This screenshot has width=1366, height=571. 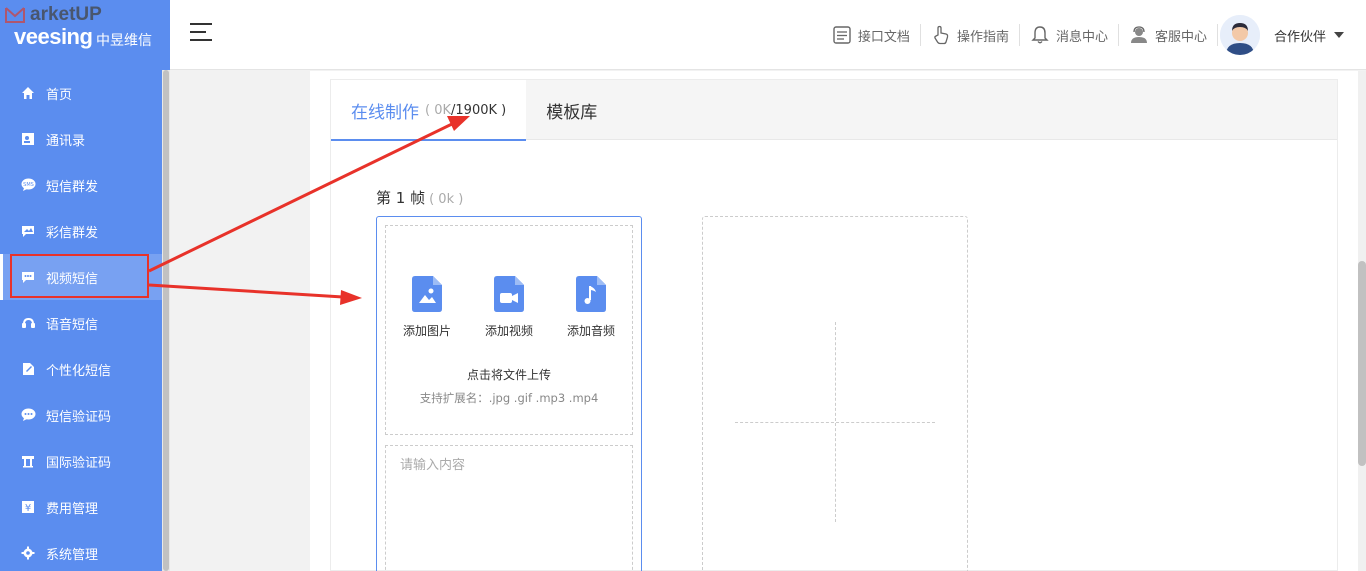 I want to click on sidebar-item-label: 短信验证码, so click(x=79, y=417).